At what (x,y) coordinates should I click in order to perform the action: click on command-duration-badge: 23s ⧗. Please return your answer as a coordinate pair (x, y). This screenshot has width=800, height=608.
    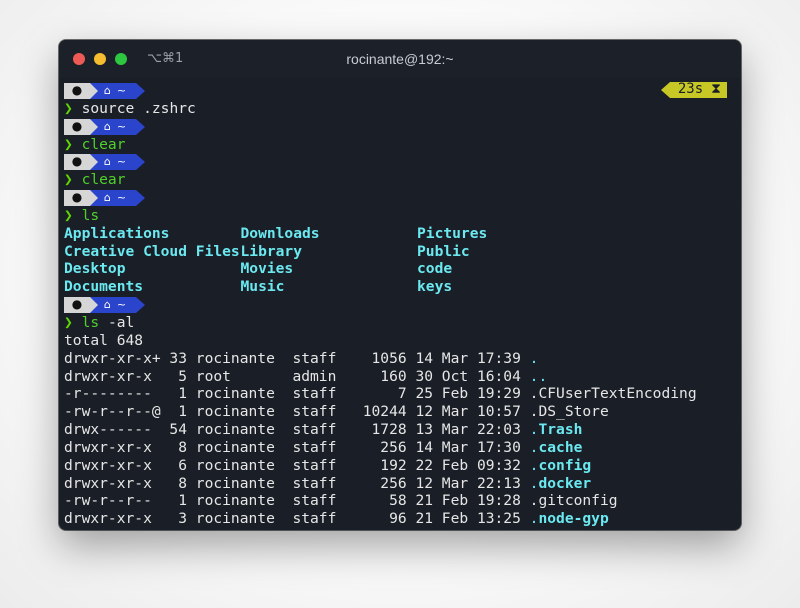
    Looking at the image, I should click on (693, 89).